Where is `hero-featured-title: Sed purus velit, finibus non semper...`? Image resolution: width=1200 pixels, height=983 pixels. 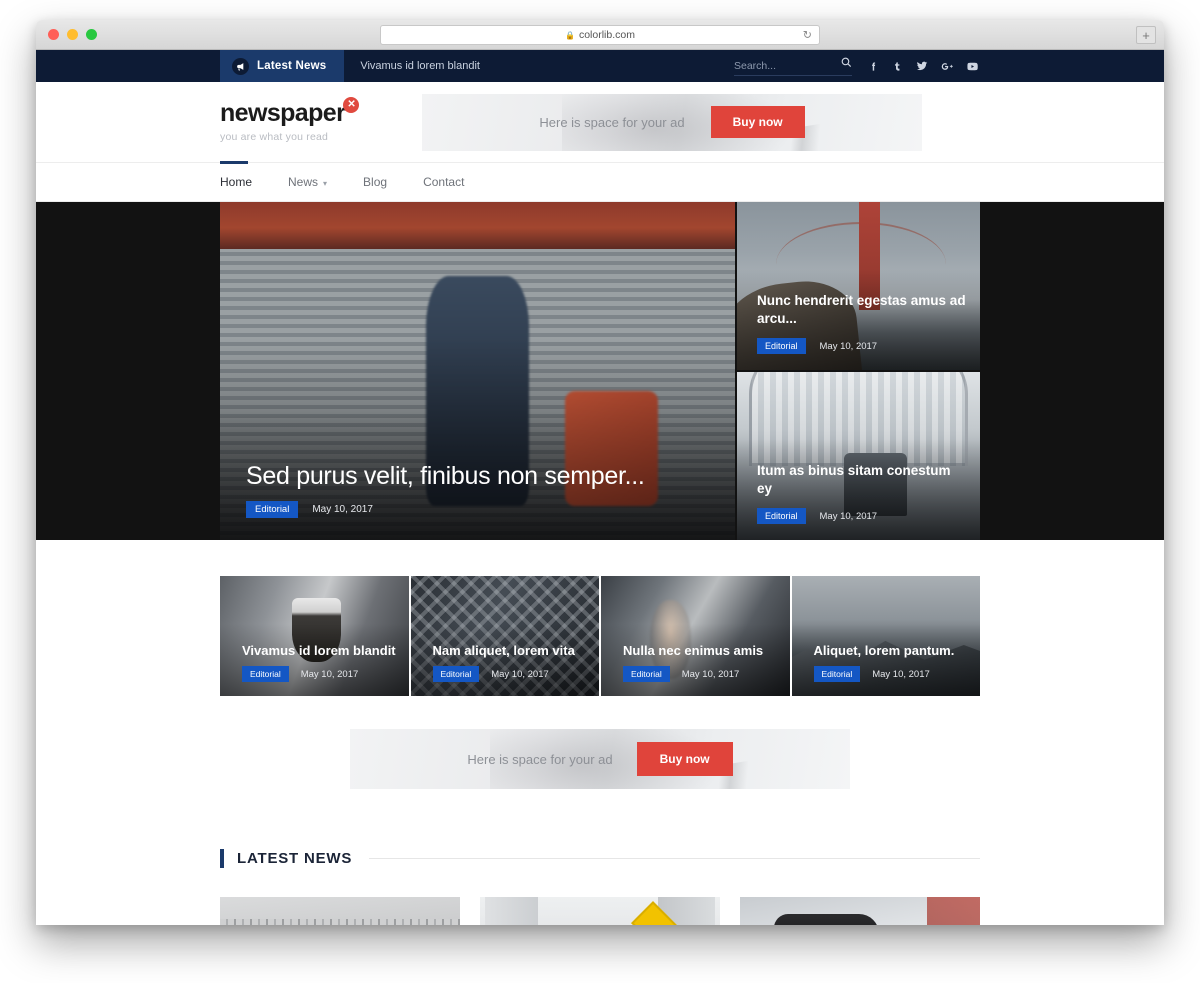 hero-featured-title: Sed purus velit, finibus non semper... is located at coordinates (480, 476).